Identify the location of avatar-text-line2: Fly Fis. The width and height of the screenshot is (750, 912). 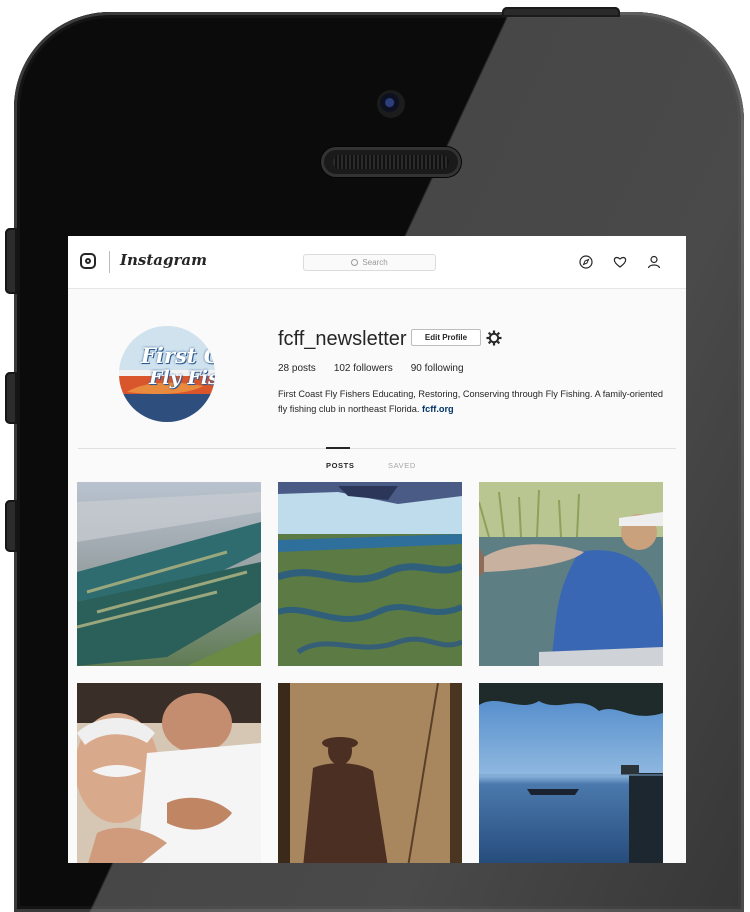
(182, 378).